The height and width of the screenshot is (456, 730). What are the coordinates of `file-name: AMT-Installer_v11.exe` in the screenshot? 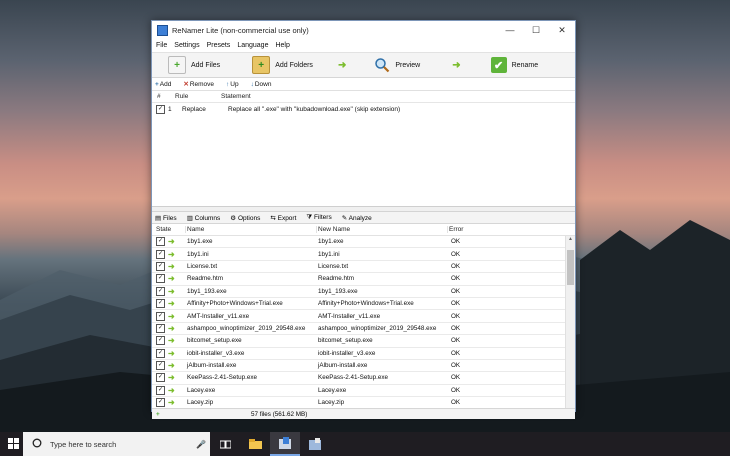 It's located at (218, 316).